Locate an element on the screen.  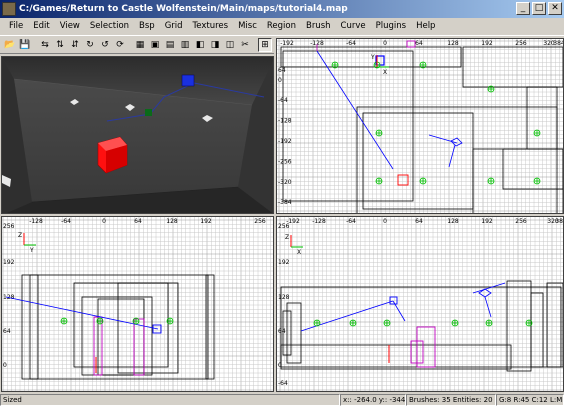
menu-misc: Misc is located at coordinates (247, 26).